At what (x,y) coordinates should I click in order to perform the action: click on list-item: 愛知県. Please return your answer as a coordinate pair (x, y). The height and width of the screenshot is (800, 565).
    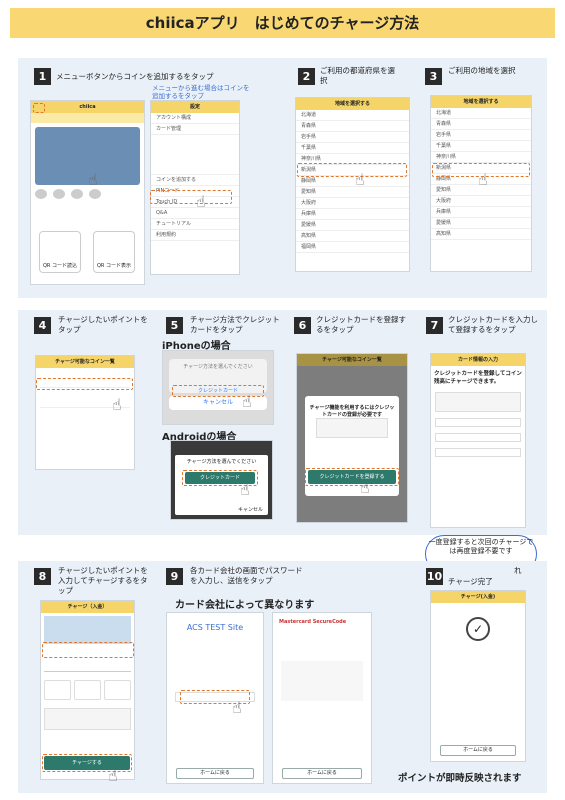
    Looking at the image, I should click on (352, 192).